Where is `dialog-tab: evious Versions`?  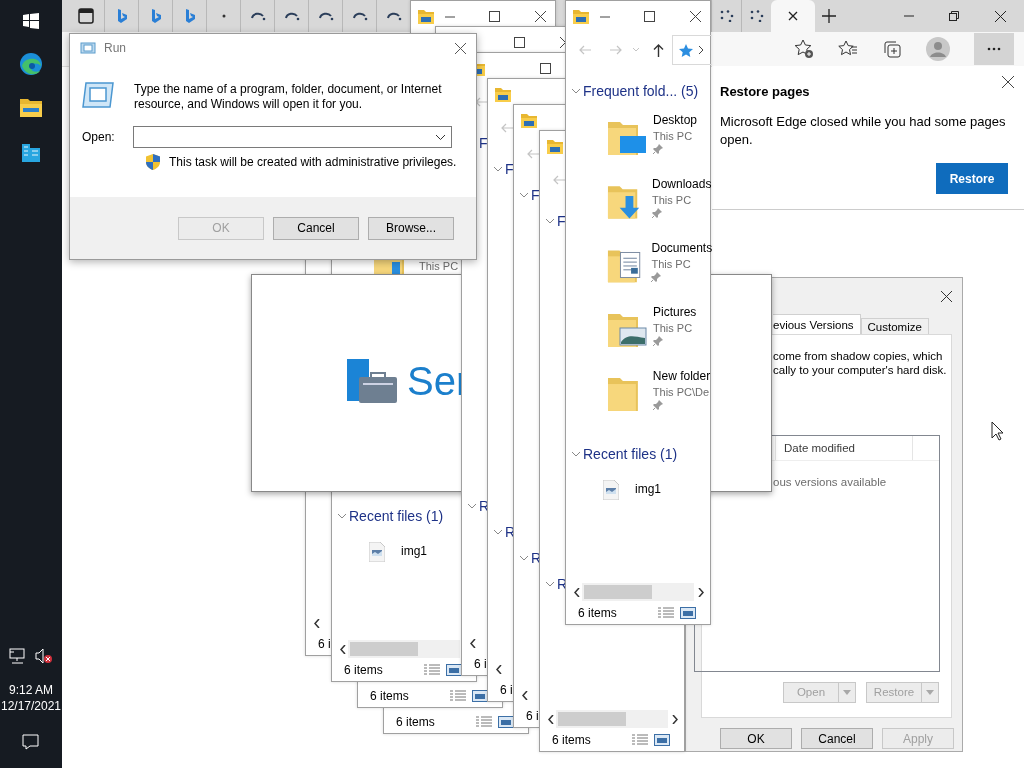
dialog-tab: evious Versions is located at coordinates (817, 324).